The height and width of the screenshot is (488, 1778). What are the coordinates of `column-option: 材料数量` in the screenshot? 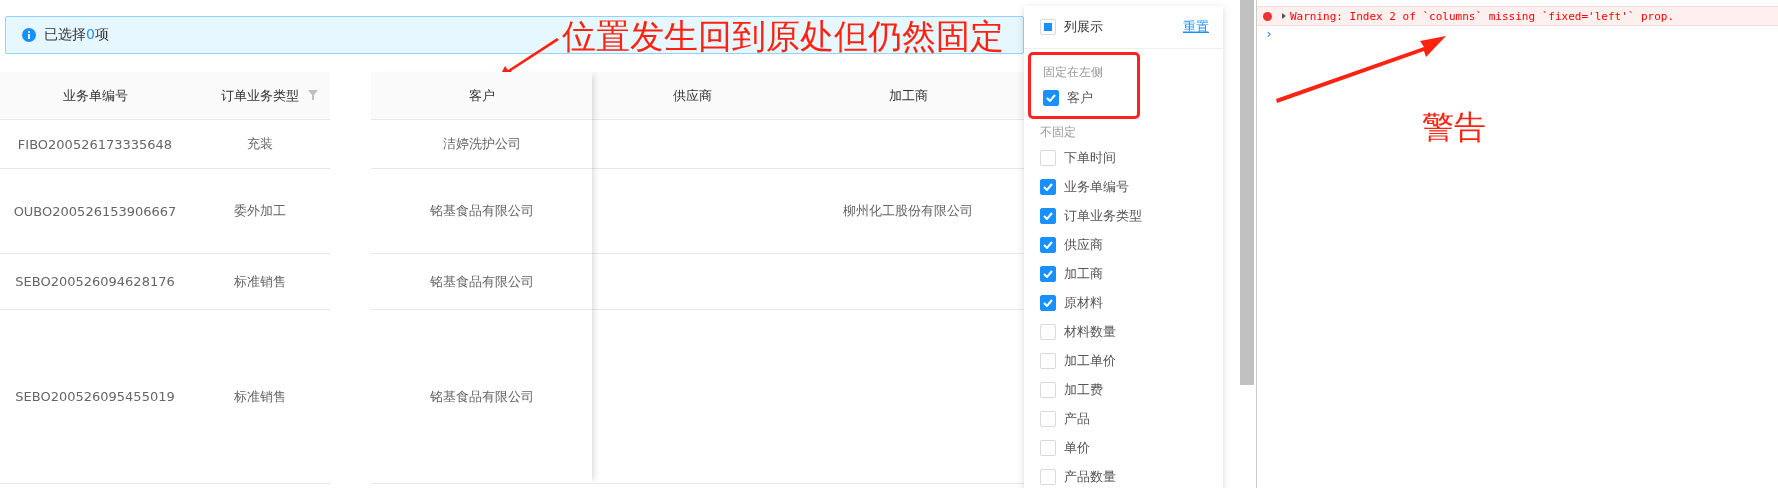 It's located at (1131, 331).